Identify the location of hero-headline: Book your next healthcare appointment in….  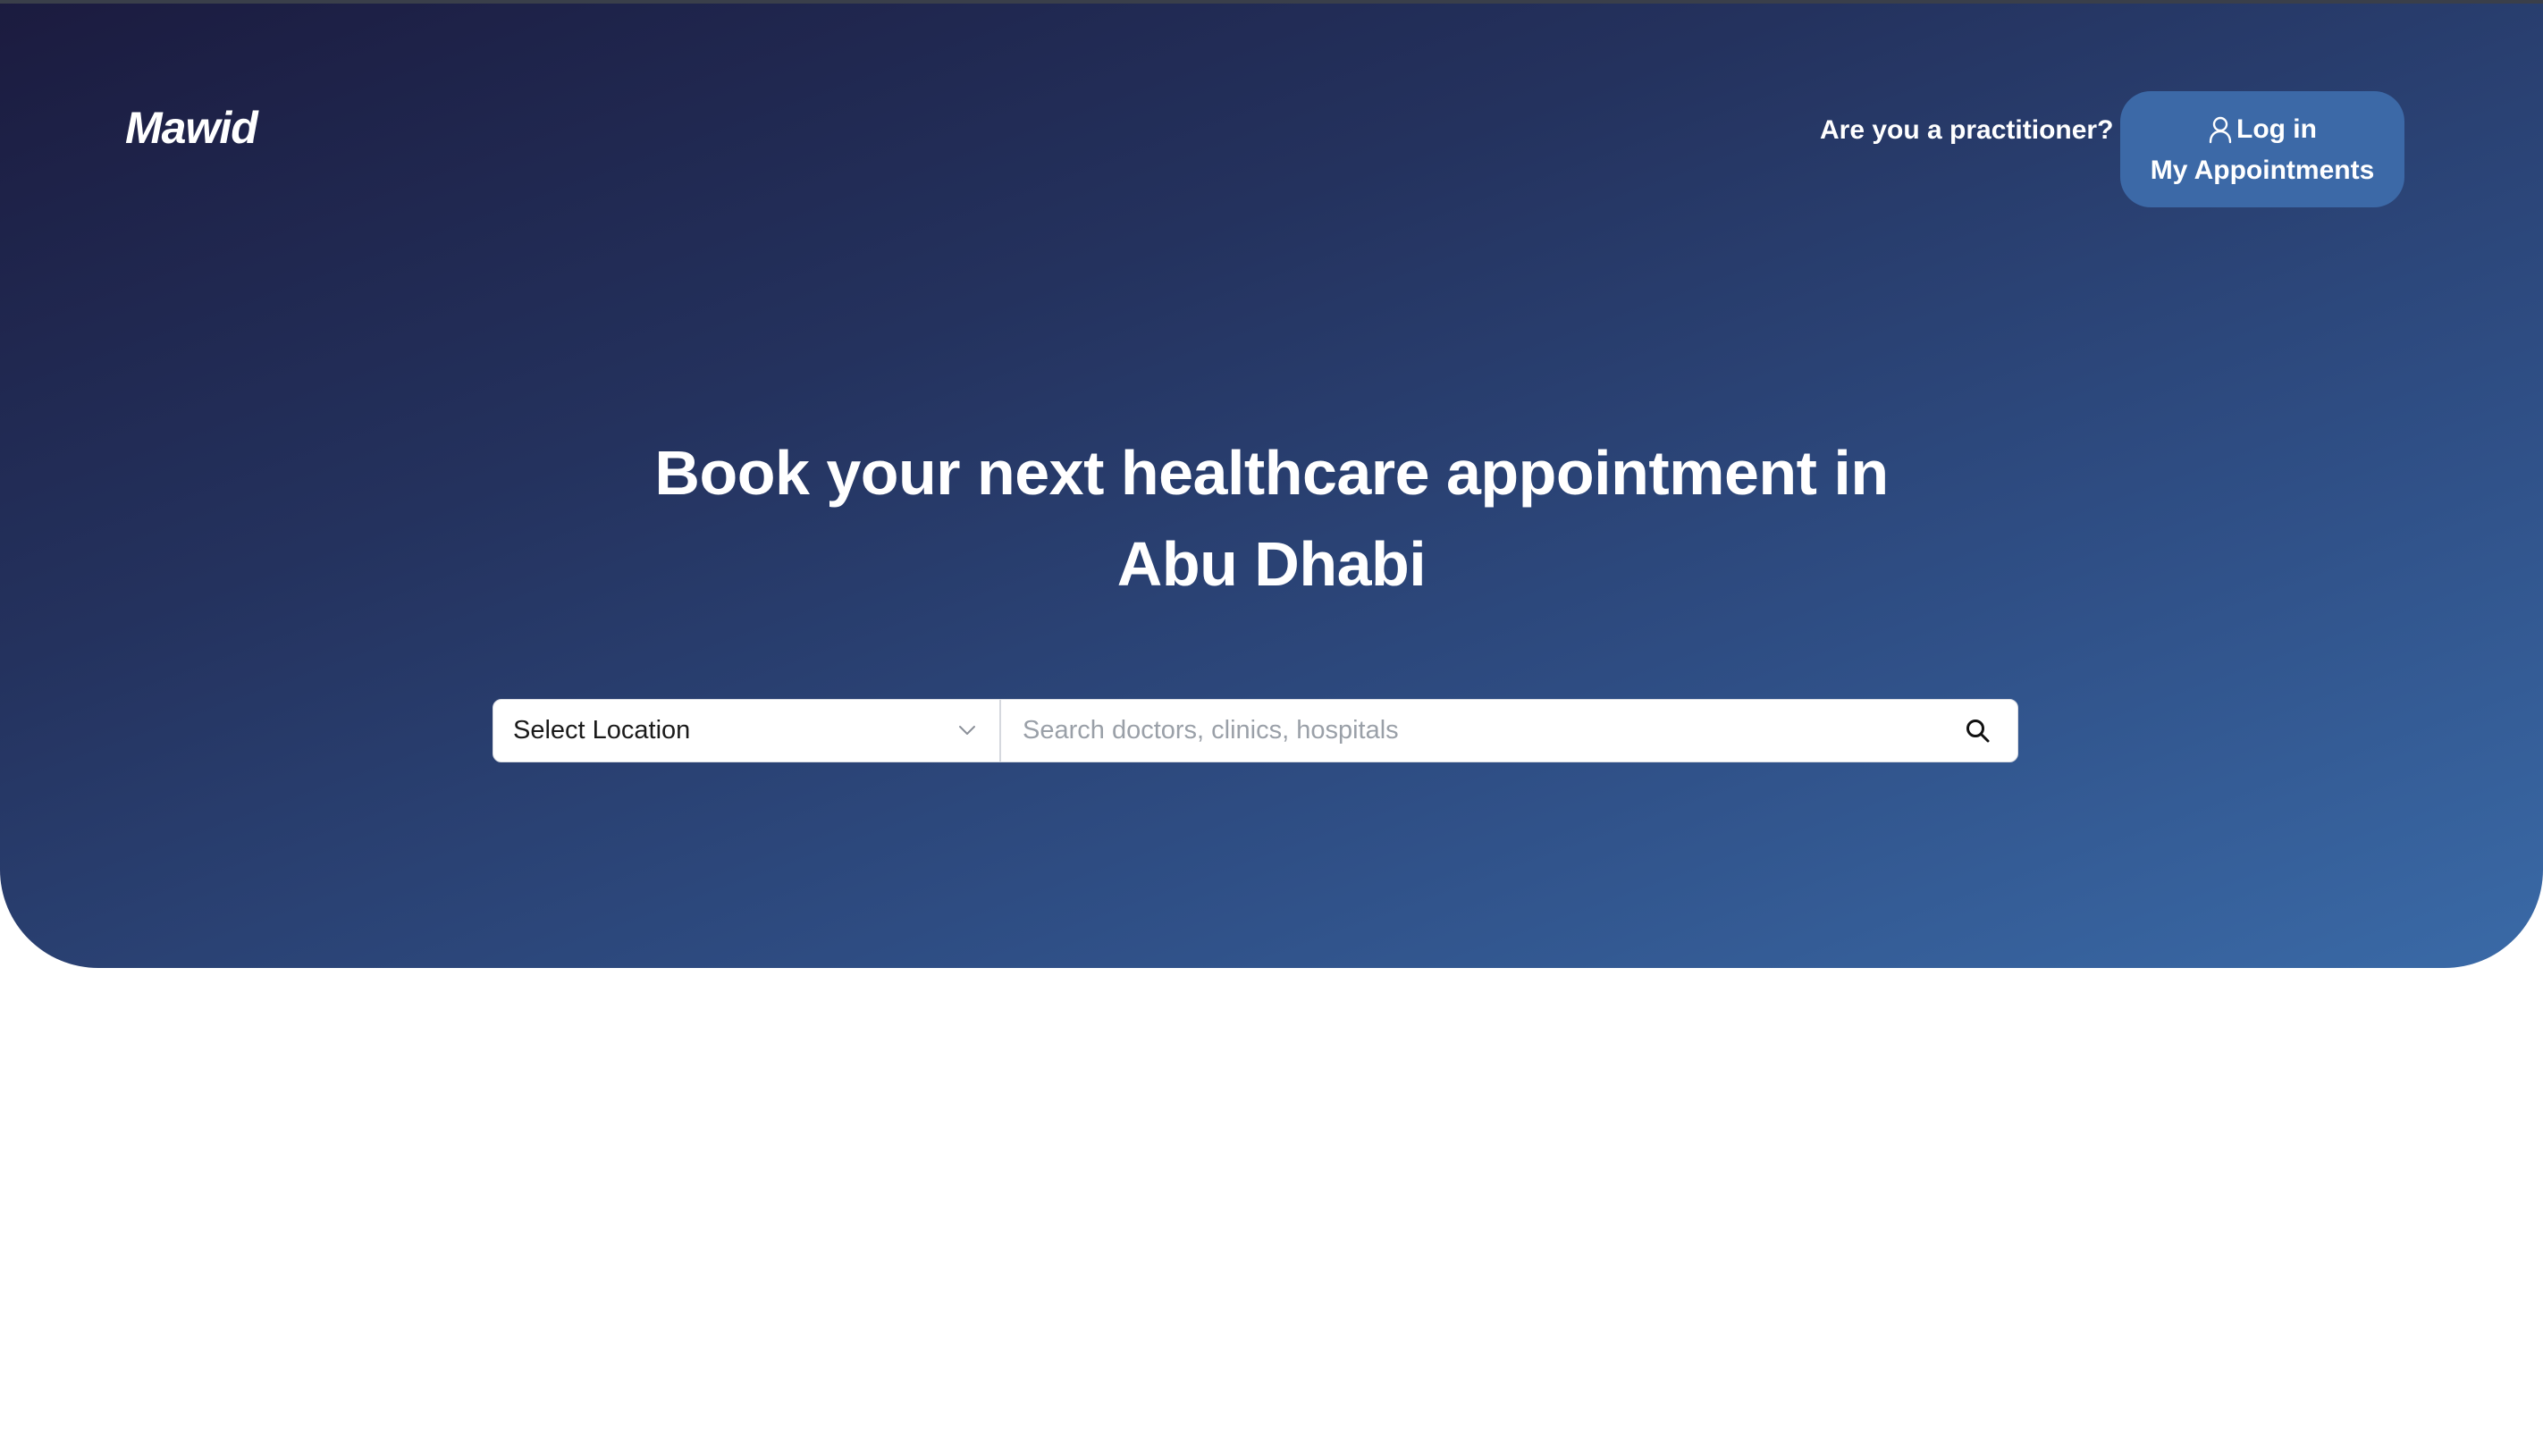
(1271, 518).